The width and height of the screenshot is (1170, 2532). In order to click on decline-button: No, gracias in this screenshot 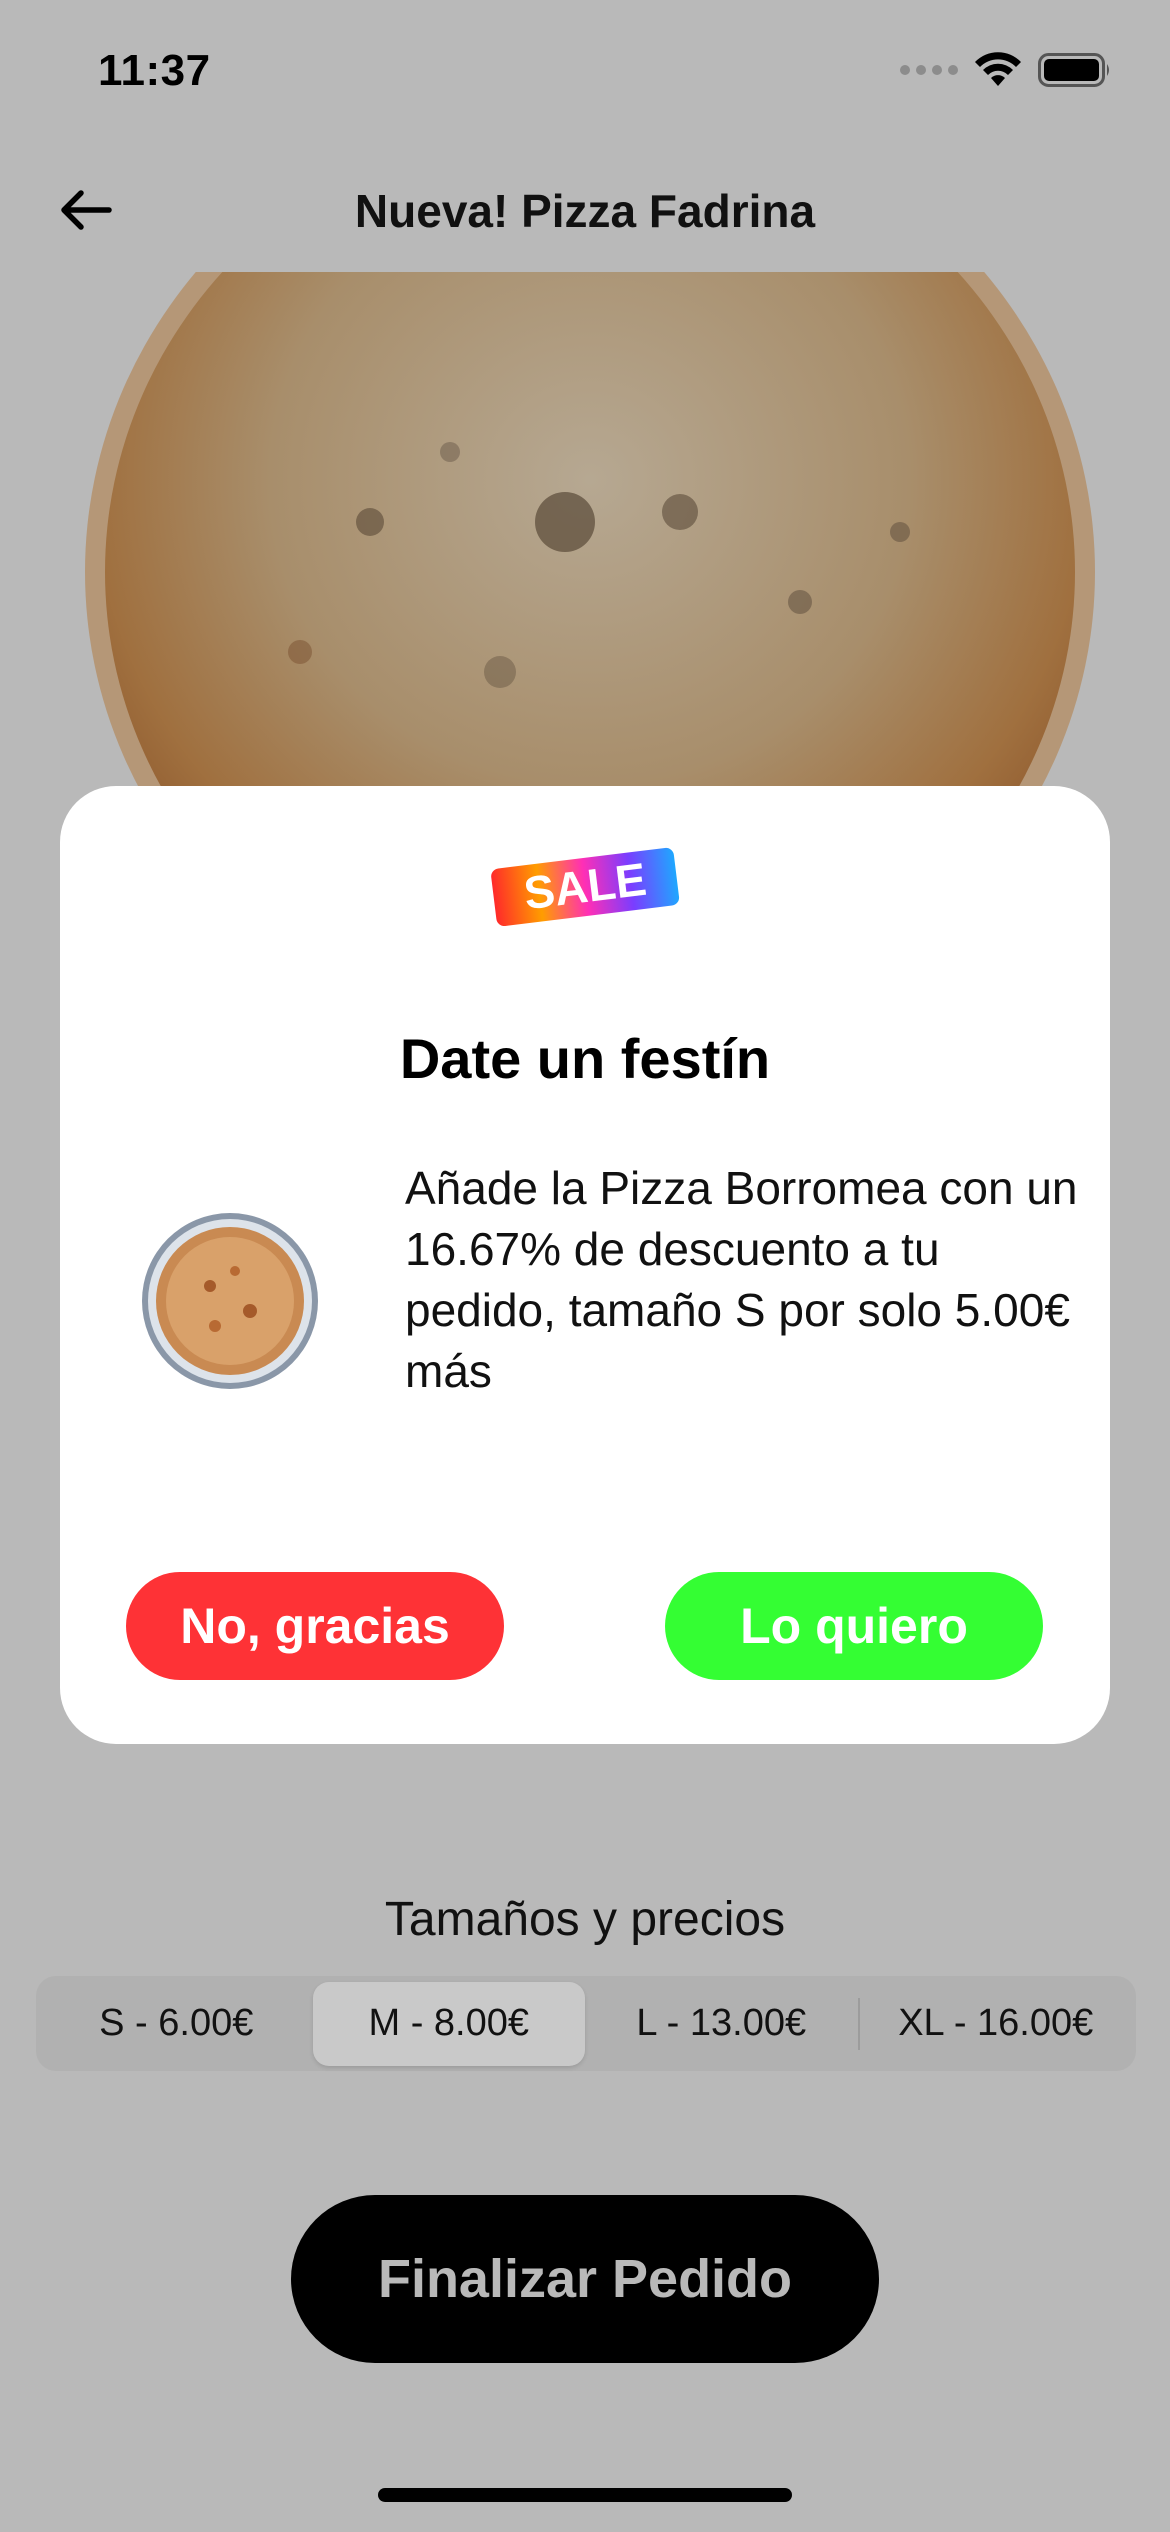, I will do `click(315, 1626)`.